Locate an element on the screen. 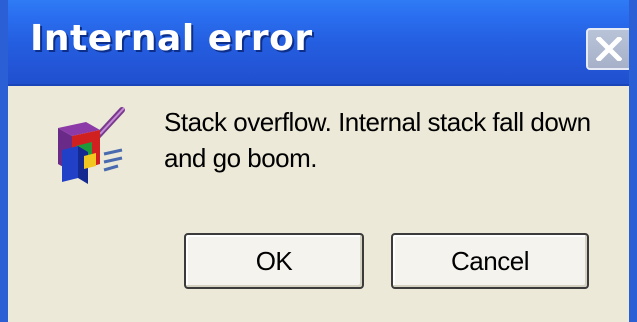 This screenshot has width=637, height=322. cancel-button: Cancel is located at coordinates (490, 261).